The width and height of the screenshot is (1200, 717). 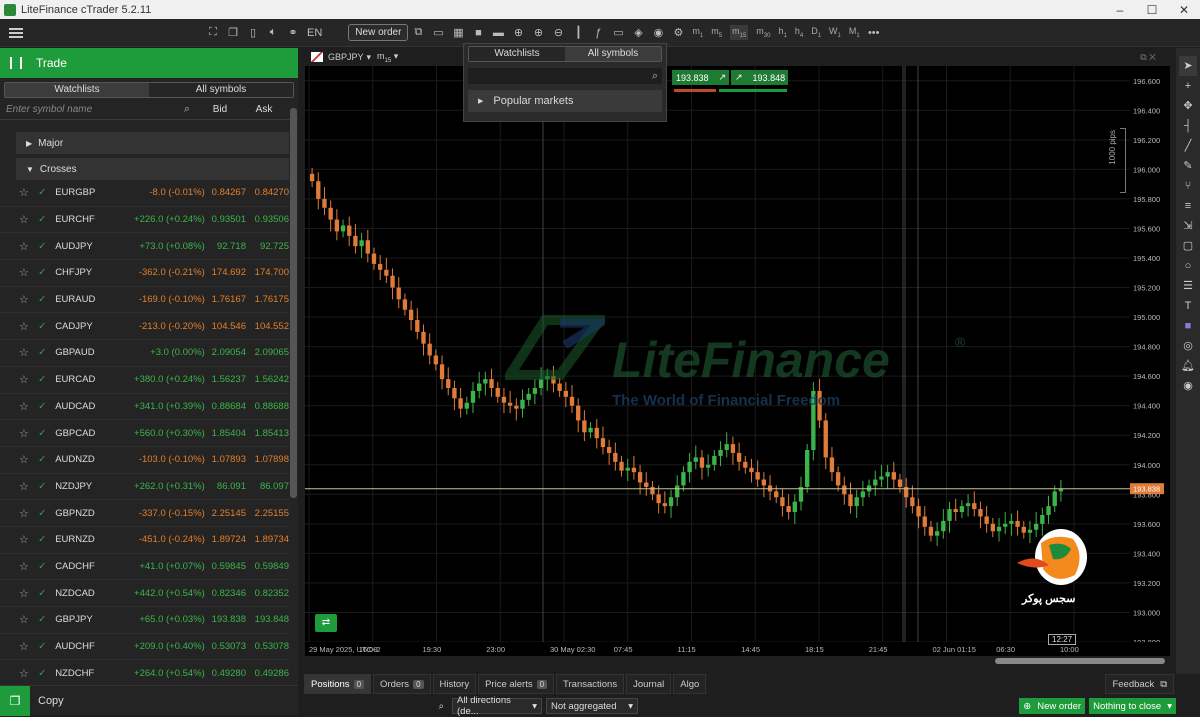 I want to click on symbol-bid: 92.718, so click(x=225, y=246).